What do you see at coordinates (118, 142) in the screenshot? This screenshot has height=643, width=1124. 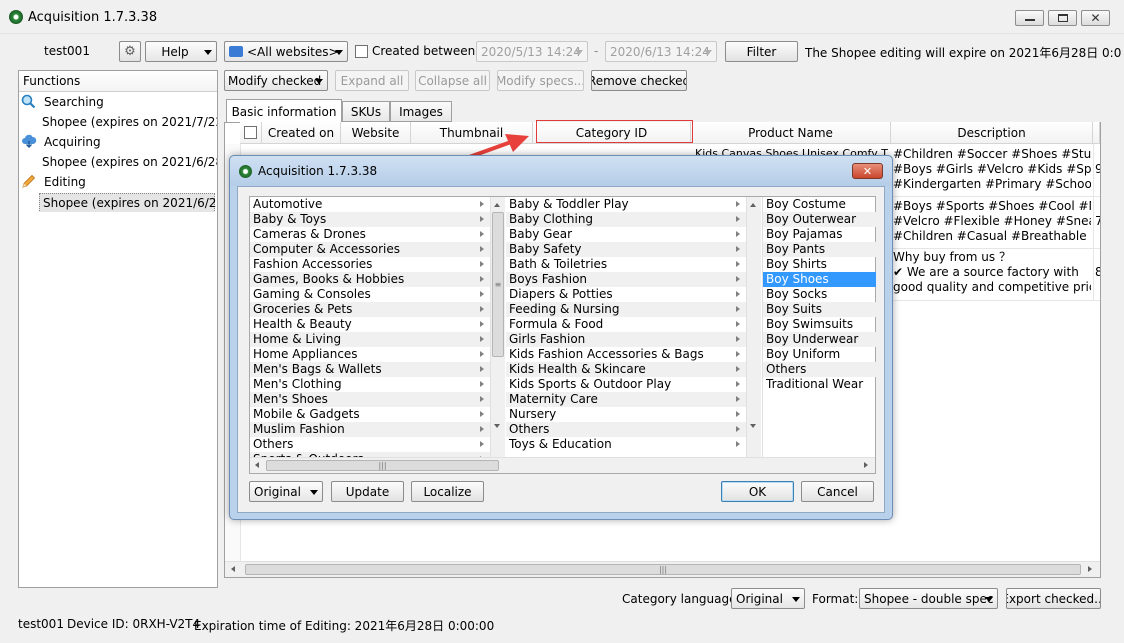 I see `function-group-acquiring: Acquiring` at bounding box center [118, 142].